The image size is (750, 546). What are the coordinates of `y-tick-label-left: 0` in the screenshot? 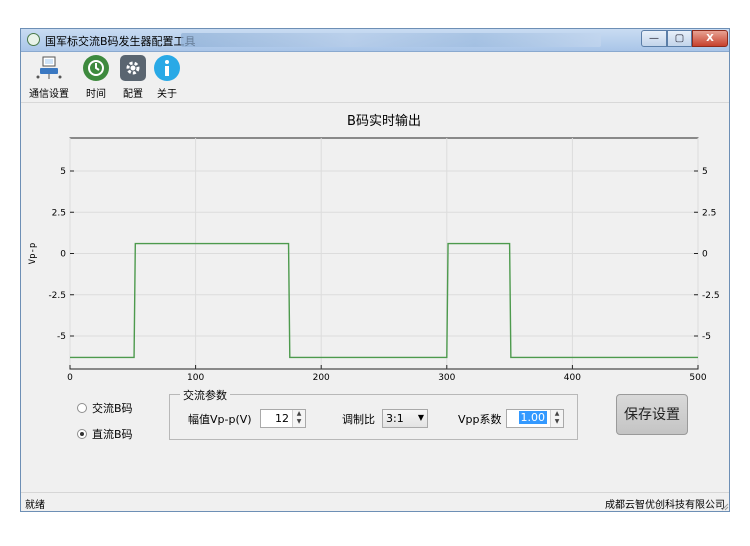 It's located at (63, 255).